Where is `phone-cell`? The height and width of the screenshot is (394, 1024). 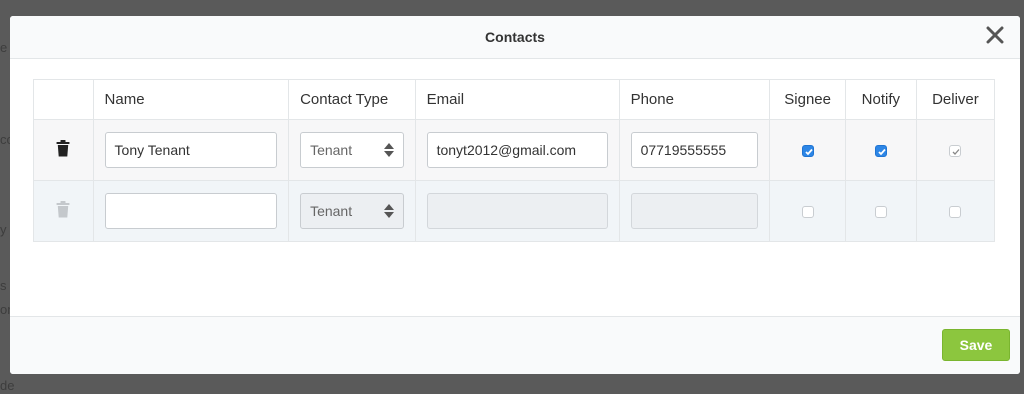
phone-cell is located at coordinates (695, 211).